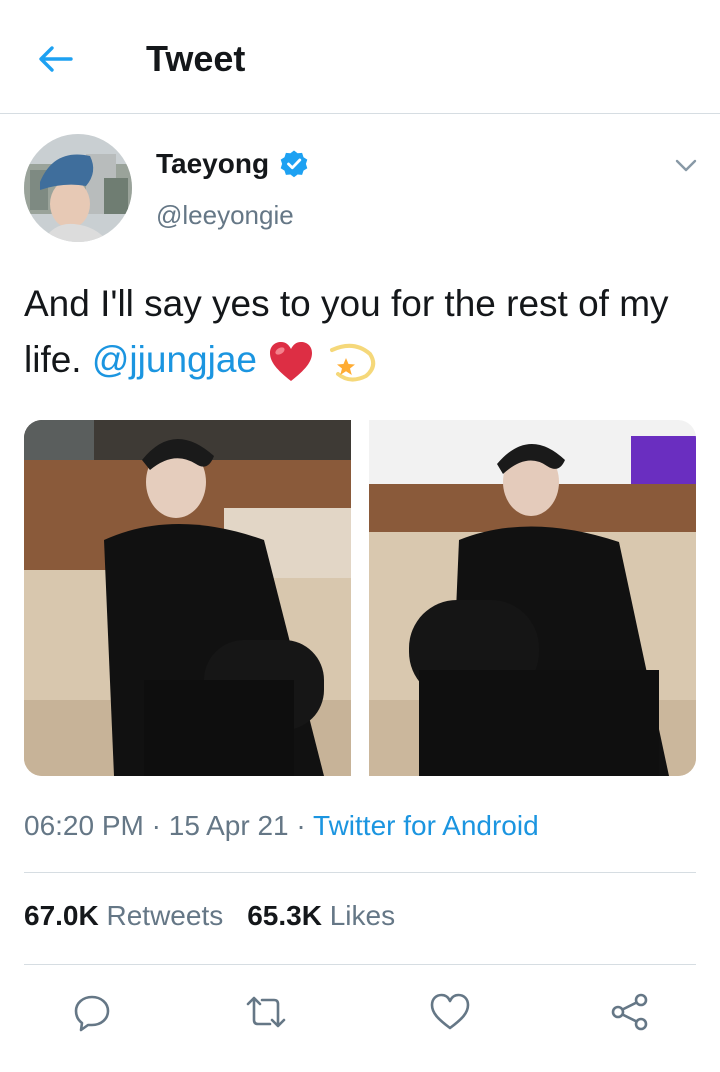 Image resolution: width=720 pixels, height=1072 pixels. I want to click on share-icon, so click(629, 1012).